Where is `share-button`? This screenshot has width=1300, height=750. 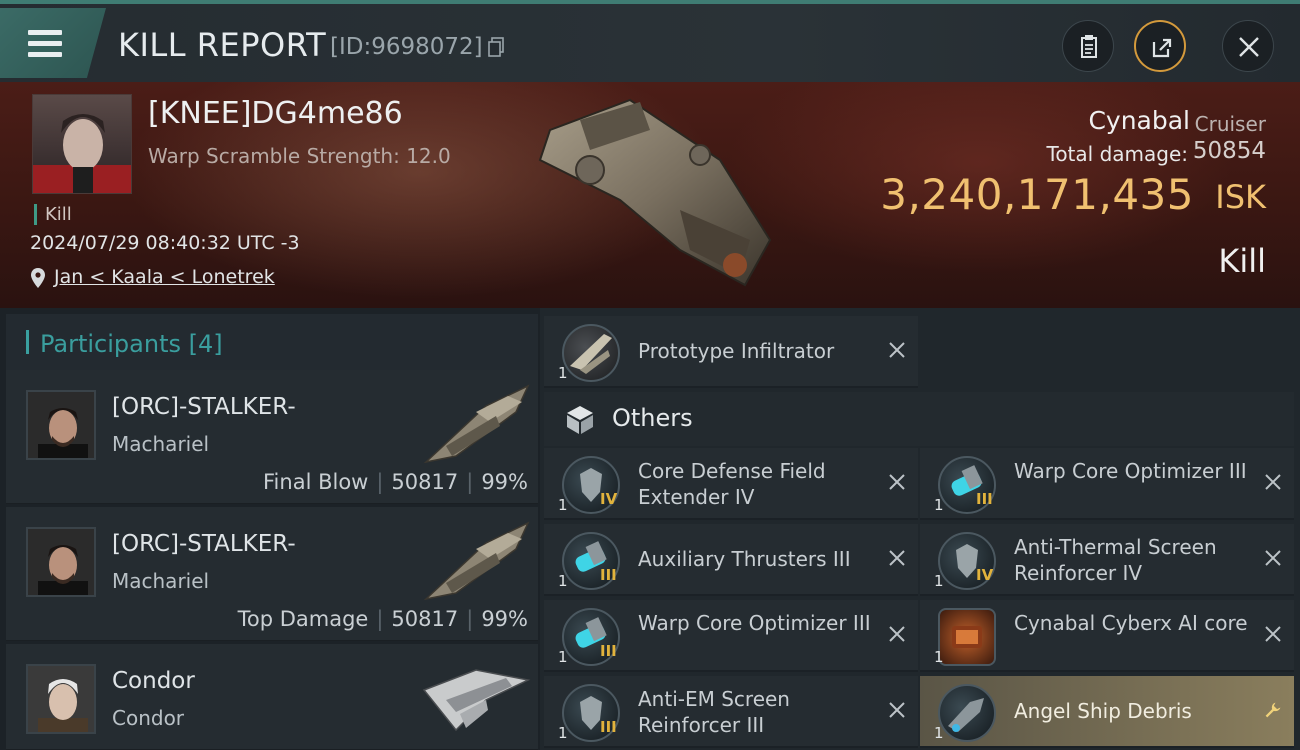
share-button is located at coordinates (1160, 46).